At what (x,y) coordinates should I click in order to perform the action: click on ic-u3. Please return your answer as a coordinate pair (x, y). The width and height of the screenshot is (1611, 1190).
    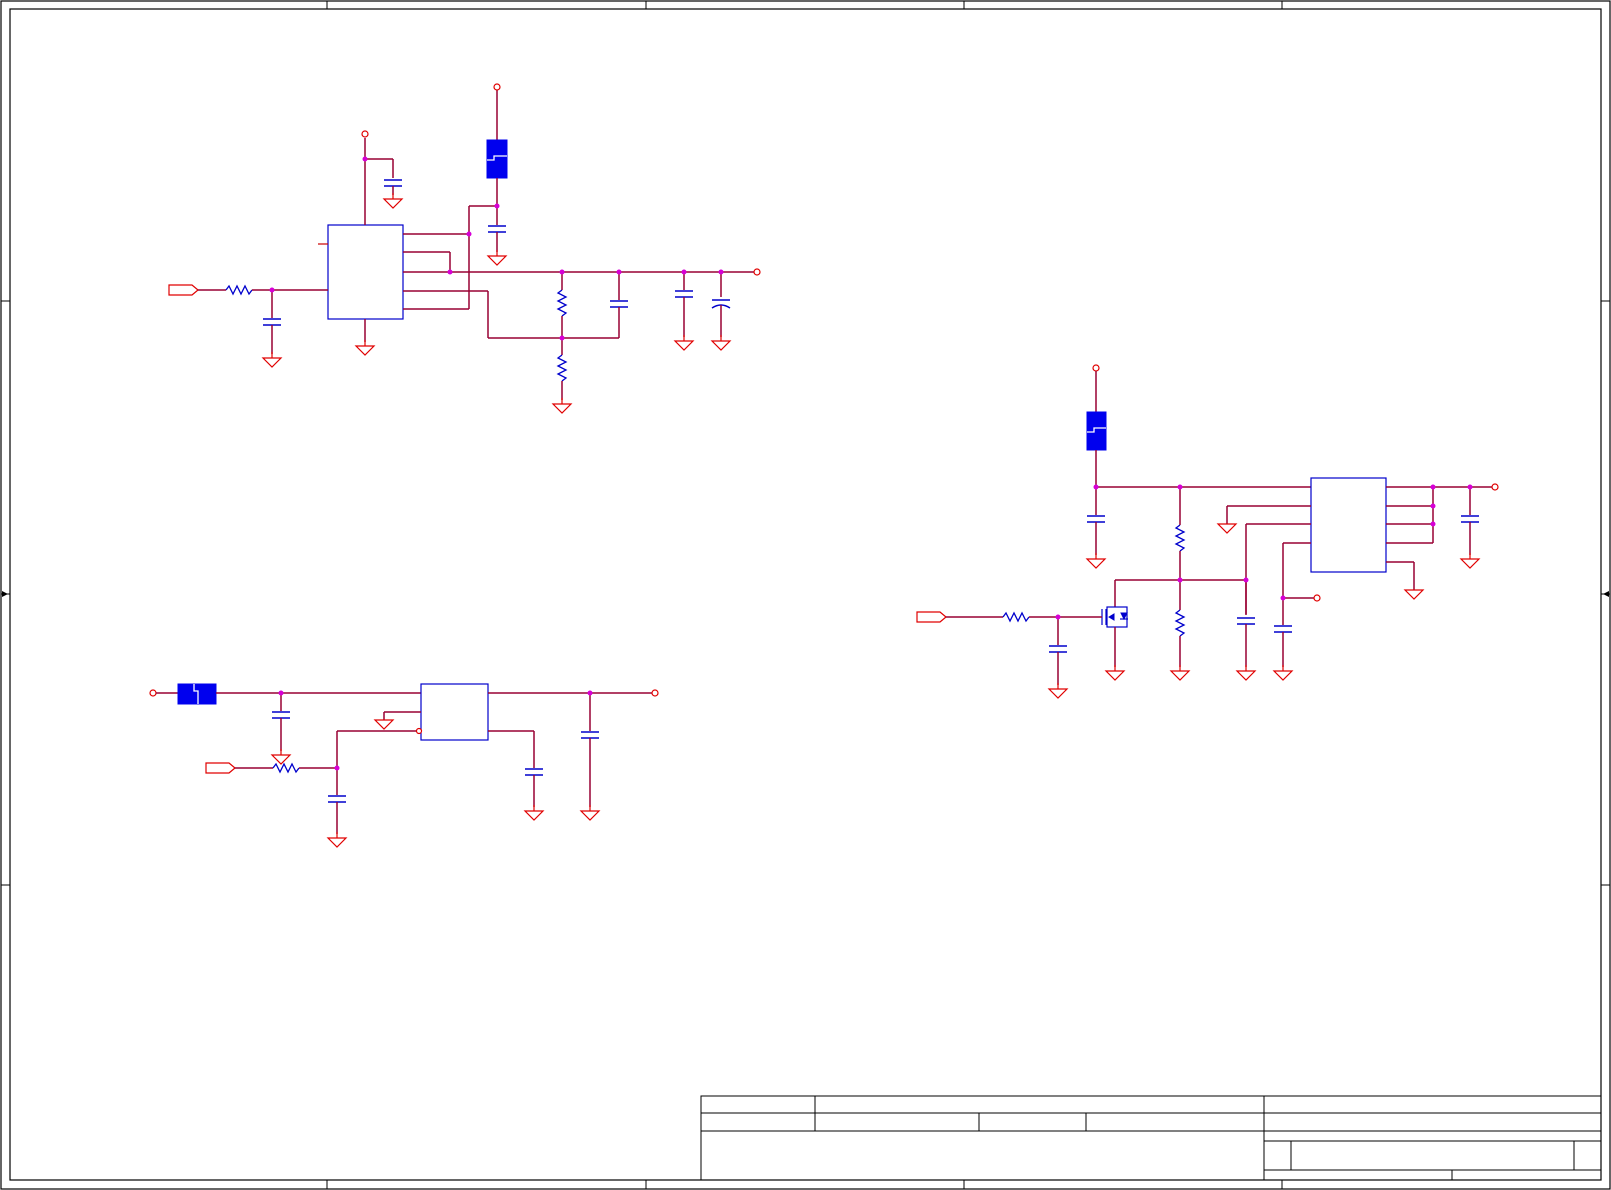
    Looking at the image, I should click on (1348, 525).